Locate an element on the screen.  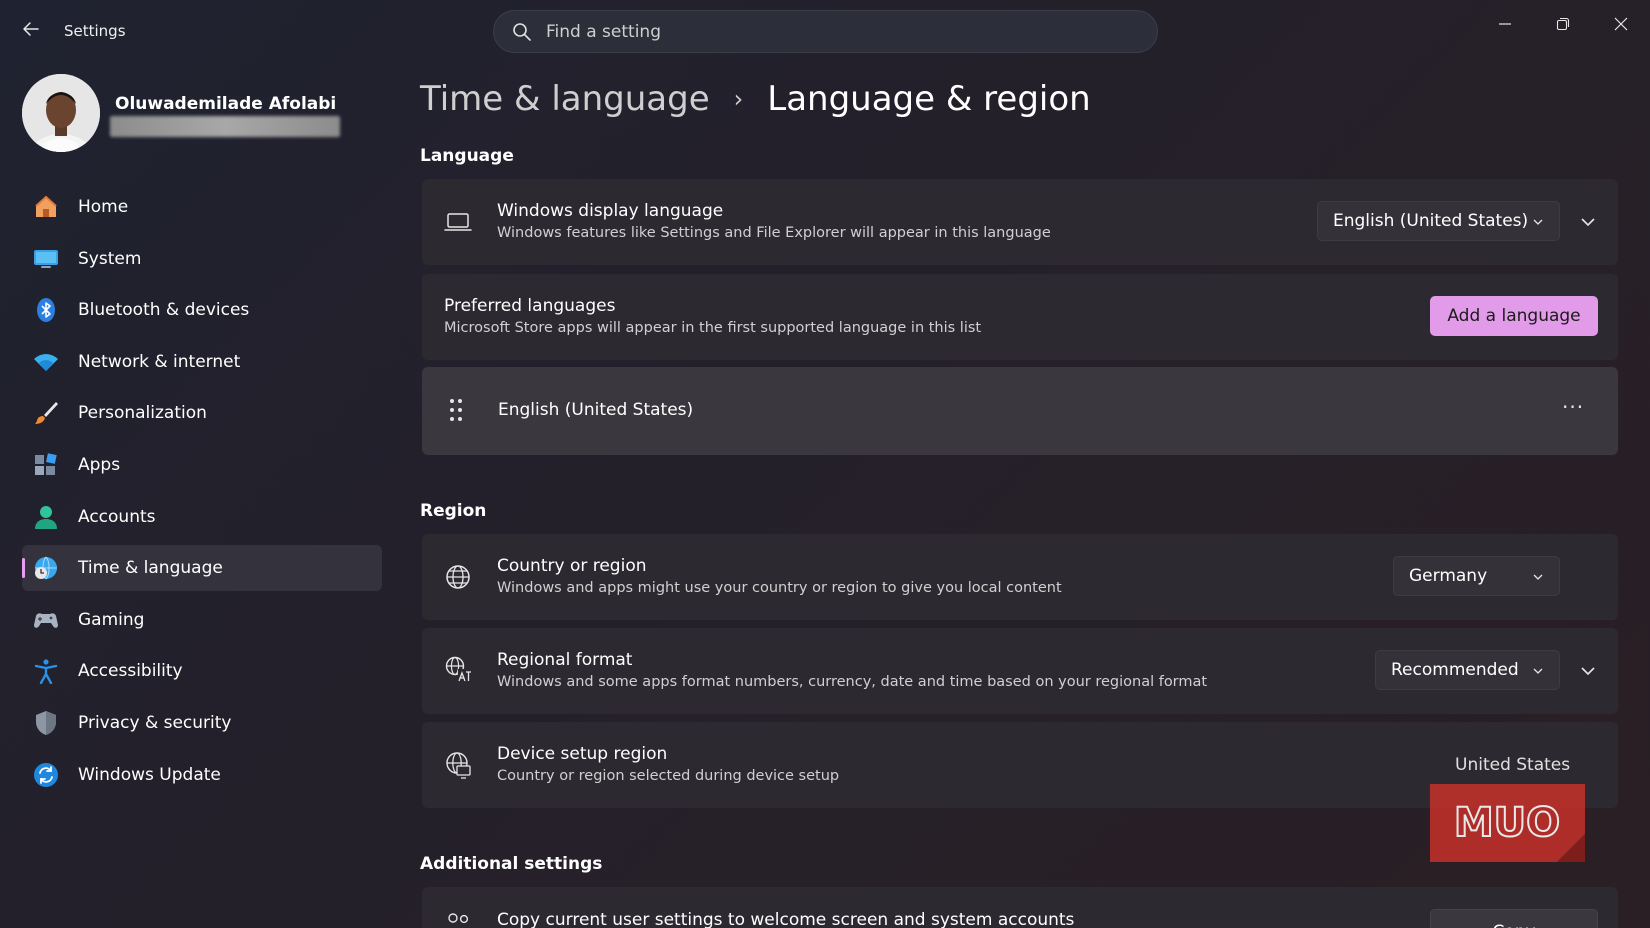
restore-icon is located at coordinates (1563, 24).